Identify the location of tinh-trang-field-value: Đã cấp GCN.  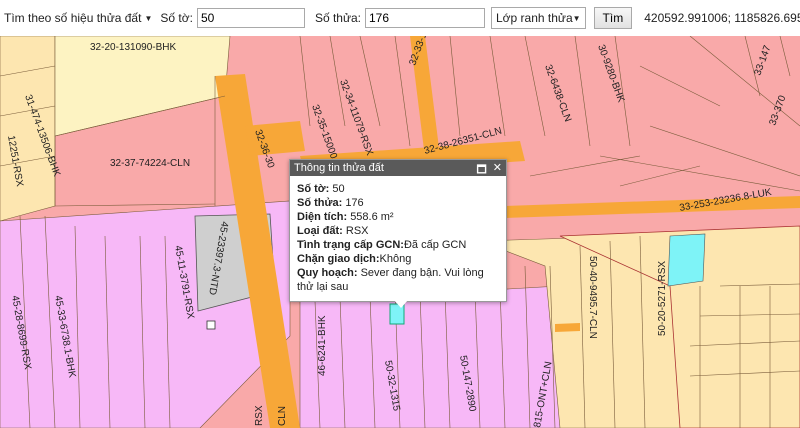
(435, 245).